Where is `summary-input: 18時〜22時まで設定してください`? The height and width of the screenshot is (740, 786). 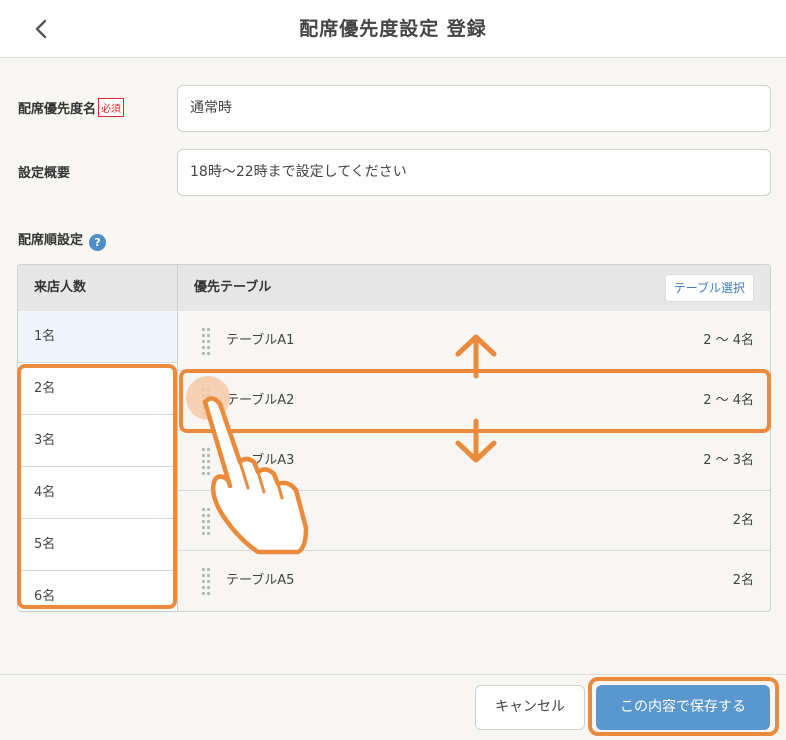
summary-input: 18時〜22時まで設定してください is located at coordinates (474, 172).